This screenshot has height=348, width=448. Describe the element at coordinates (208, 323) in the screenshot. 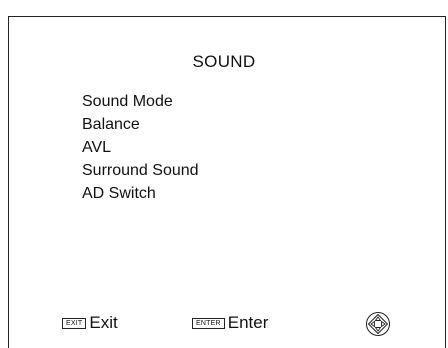

I see `enter-key-icon: ENTER` at that location.